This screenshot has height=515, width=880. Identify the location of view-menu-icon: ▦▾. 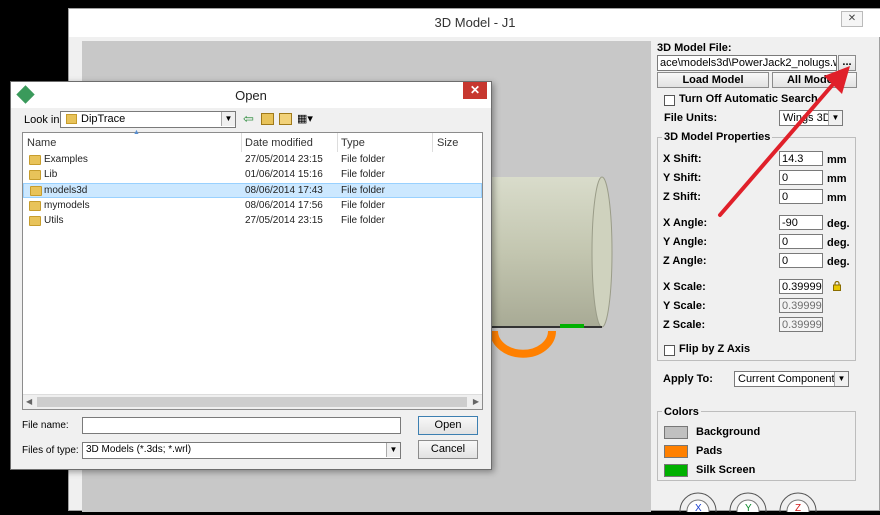
(308, 119).